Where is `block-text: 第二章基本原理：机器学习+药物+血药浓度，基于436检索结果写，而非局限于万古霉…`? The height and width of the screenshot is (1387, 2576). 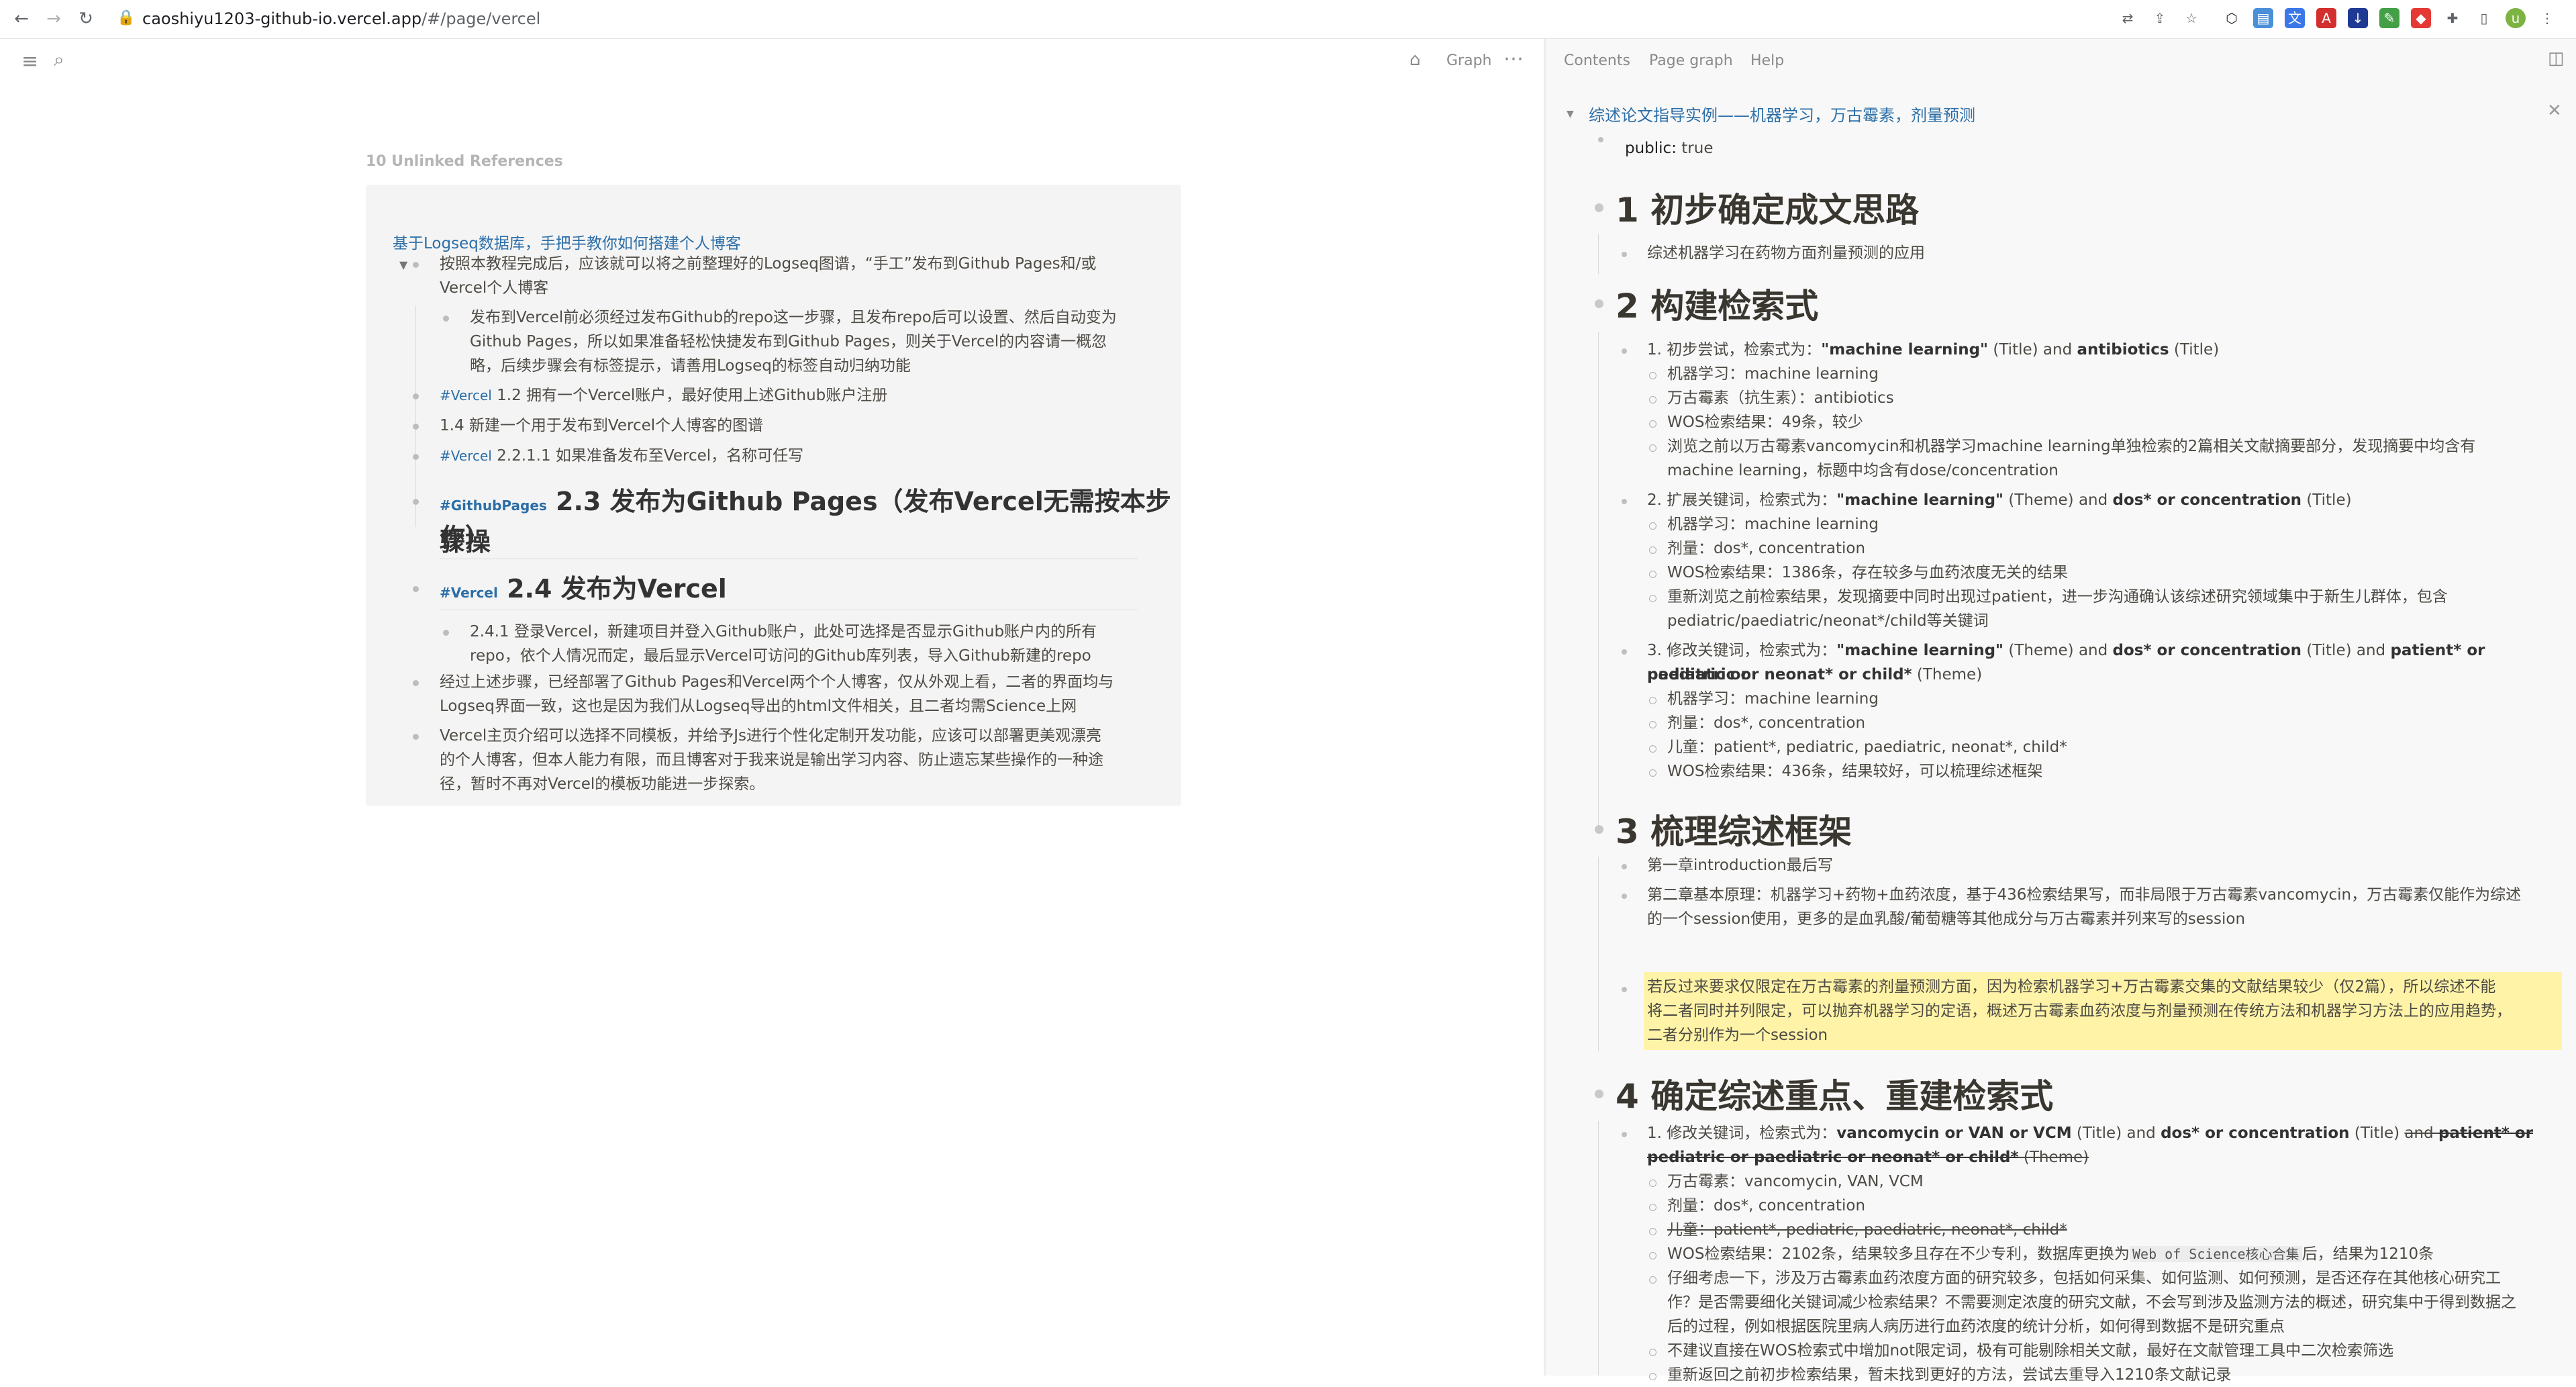 block-text: 第二章基本原理：机器学习+药物+血药浓度，基于436检索结果写，而非局限于万古霉… is located at coordinates (2084, 895).